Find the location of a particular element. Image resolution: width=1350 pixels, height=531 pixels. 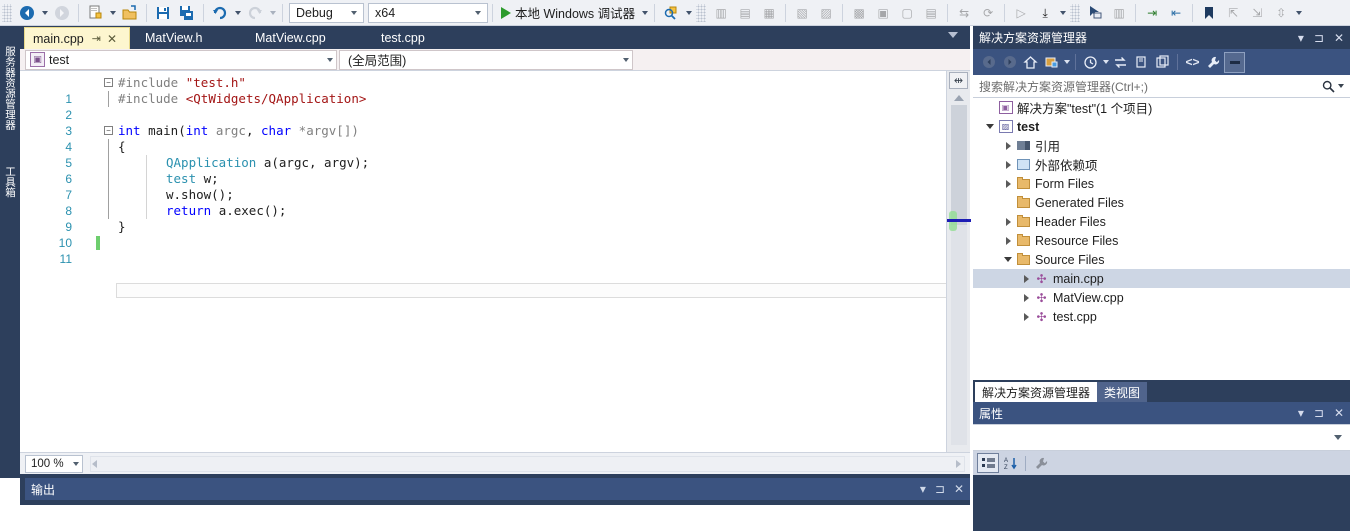

find-icon is located at coordinates (671, 13).